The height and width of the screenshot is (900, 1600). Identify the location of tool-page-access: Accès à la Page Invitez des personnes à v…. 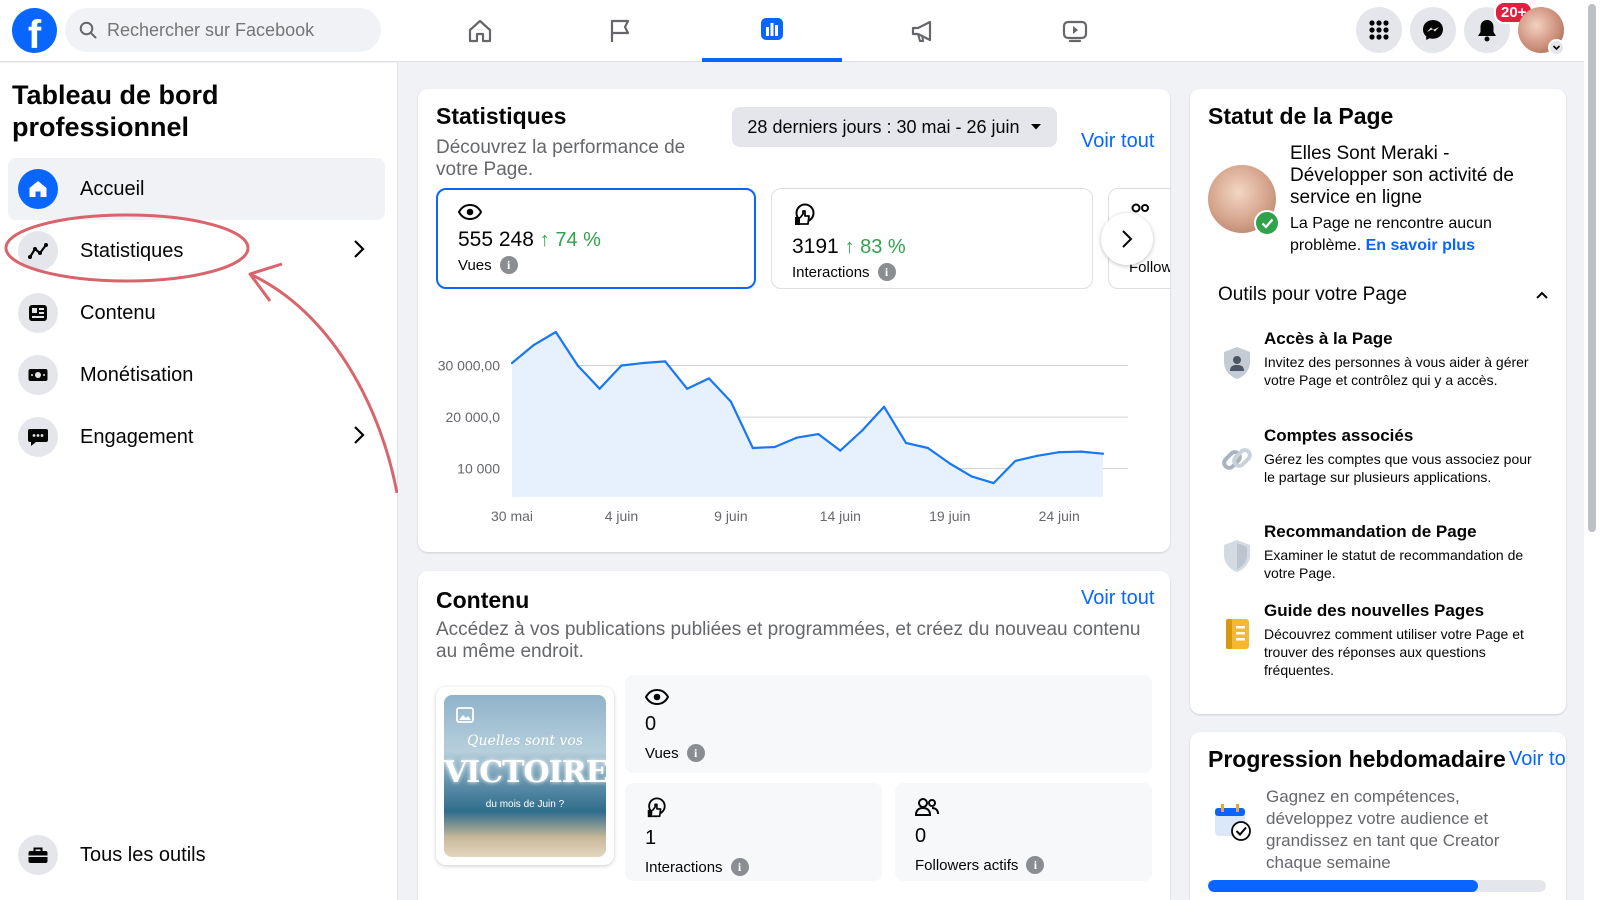
(1375, 359).